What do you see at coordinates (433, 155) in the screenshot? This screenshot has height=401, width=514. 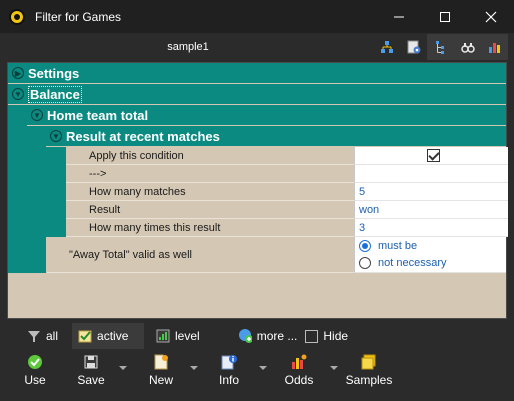 I see `apply-condition-checkbox` at bounding box center [433, 155].